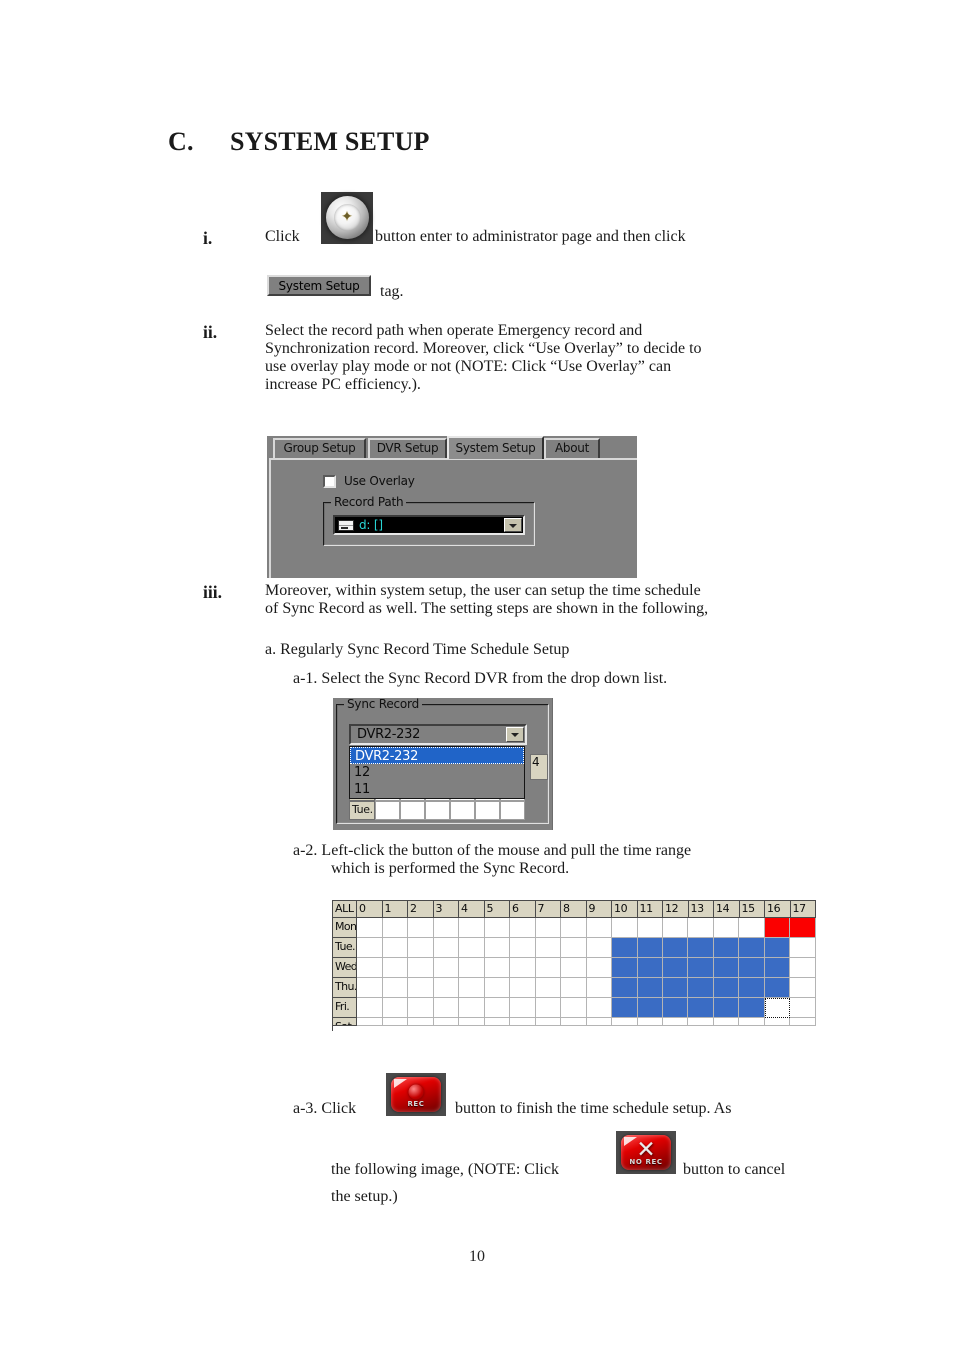 This screenshot has width=954, height=1351. I want to click on rec-button: REC, so click(416, 1094).